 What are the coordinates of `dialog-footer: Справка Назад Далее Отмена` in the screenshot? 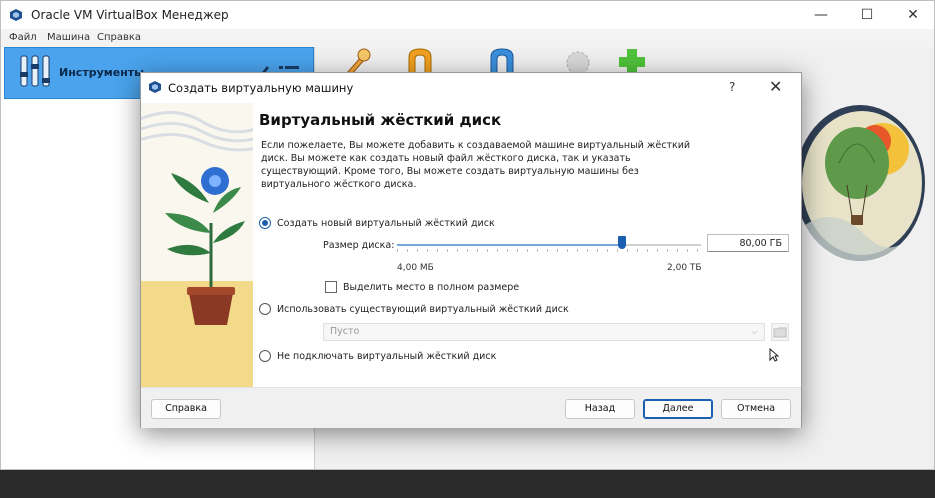 It's located at (471, 407).